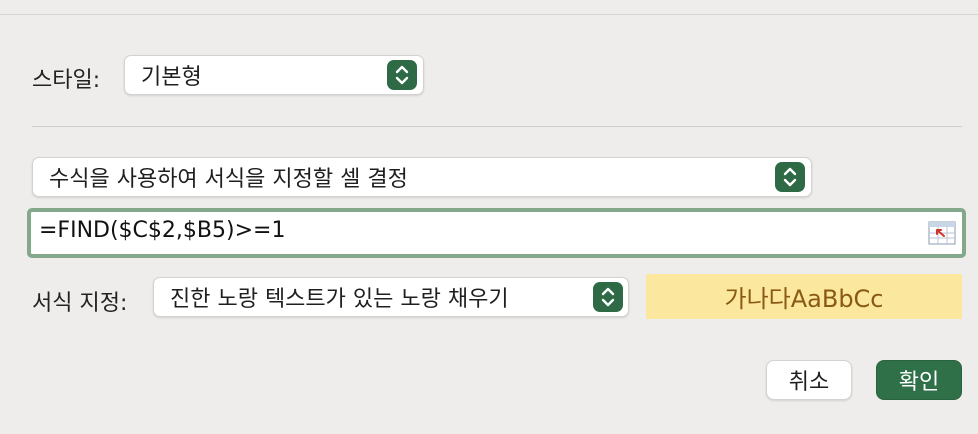 Image resolution: width=978 pixels, height=434 pixels. What do you see at coordinates (942, 233) in the screenshot?
I see `collapse-dialog-icon` at bounding box center [942, 233].